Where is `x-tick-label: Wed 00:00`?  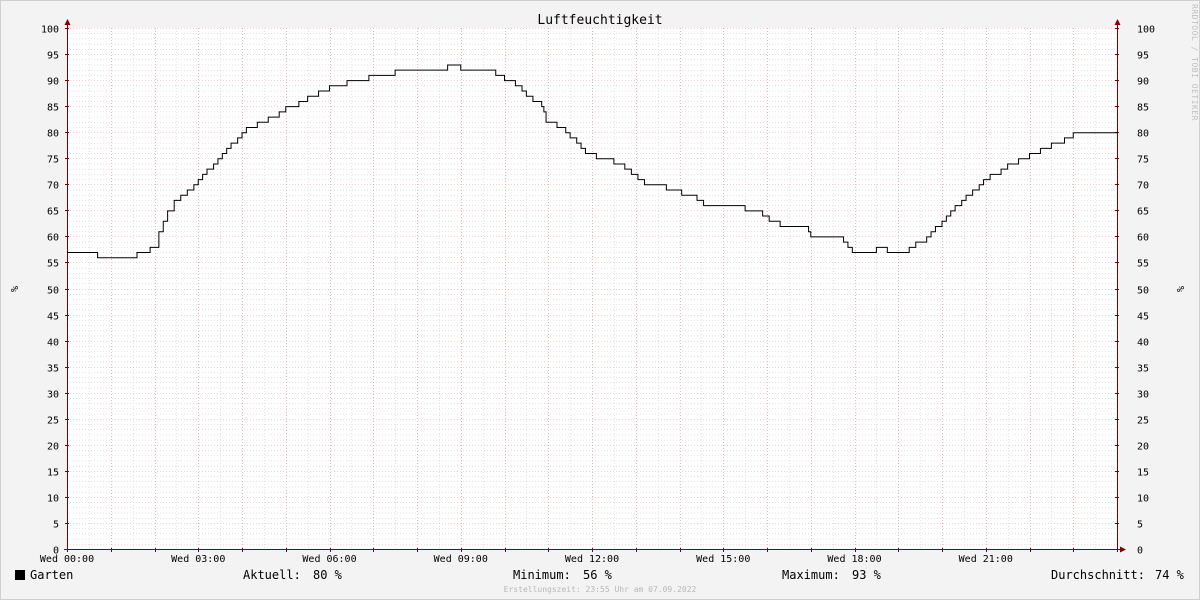
x-tick-label: Wed 00:00 is located at coordinates (67, 559).